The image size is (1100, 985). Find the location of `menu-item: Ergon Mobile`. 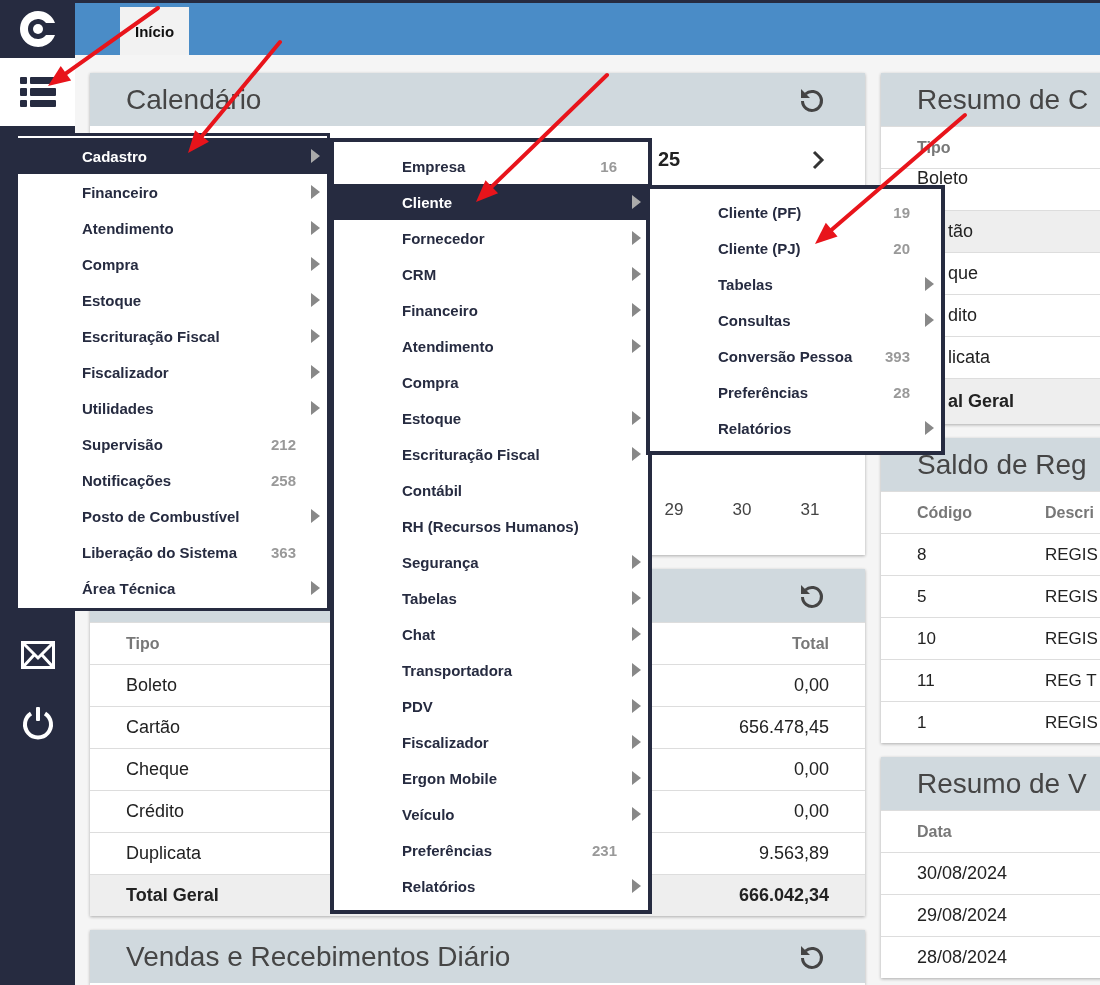

menu-item: Ergon Mobile is located at coordinates (491, 778).